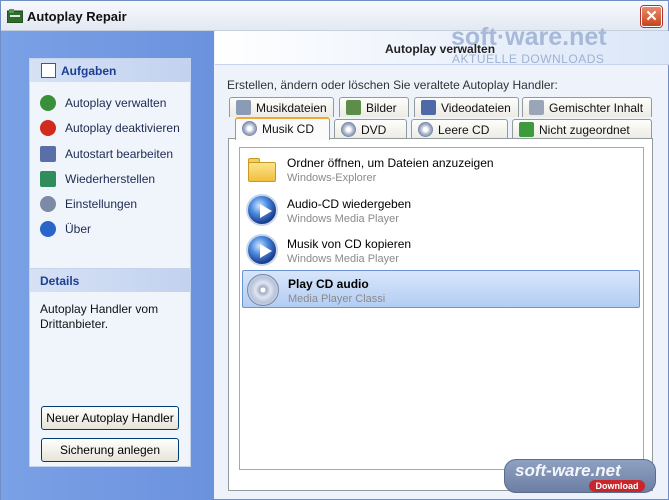  Describe the element at coordinates (119, 154) in the screenshot. I see `task-label: Autostart bearbeiten` at that location.